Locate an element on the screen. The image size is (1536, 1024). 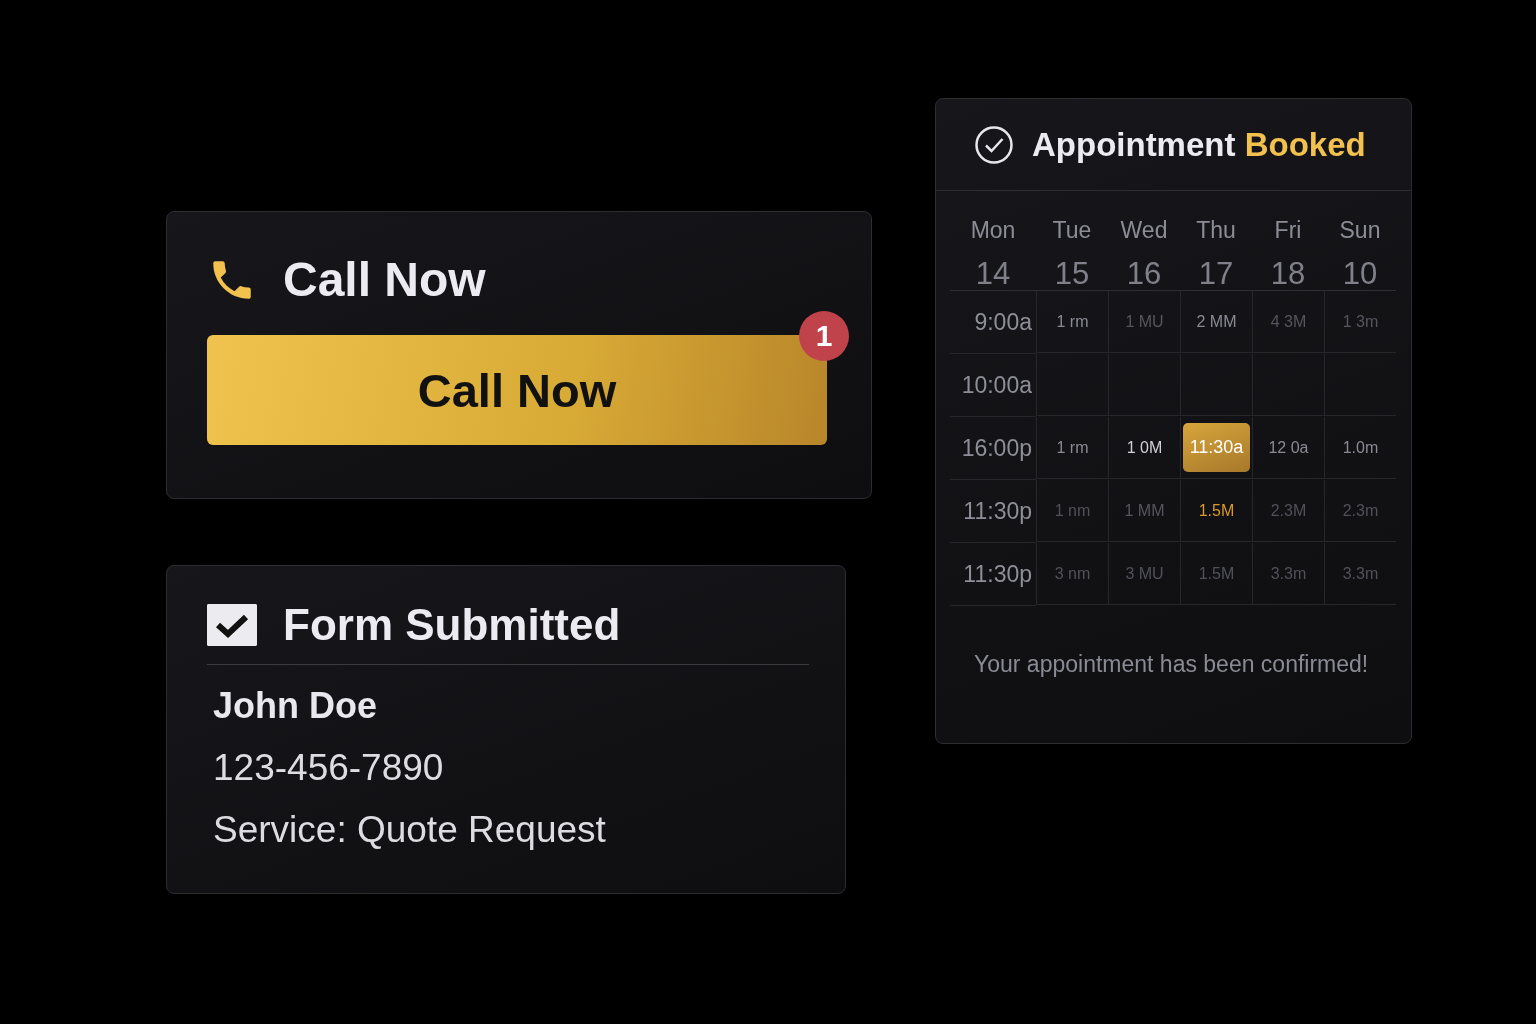
slot-label: 2.3M is located at coordinates (1288, 510).